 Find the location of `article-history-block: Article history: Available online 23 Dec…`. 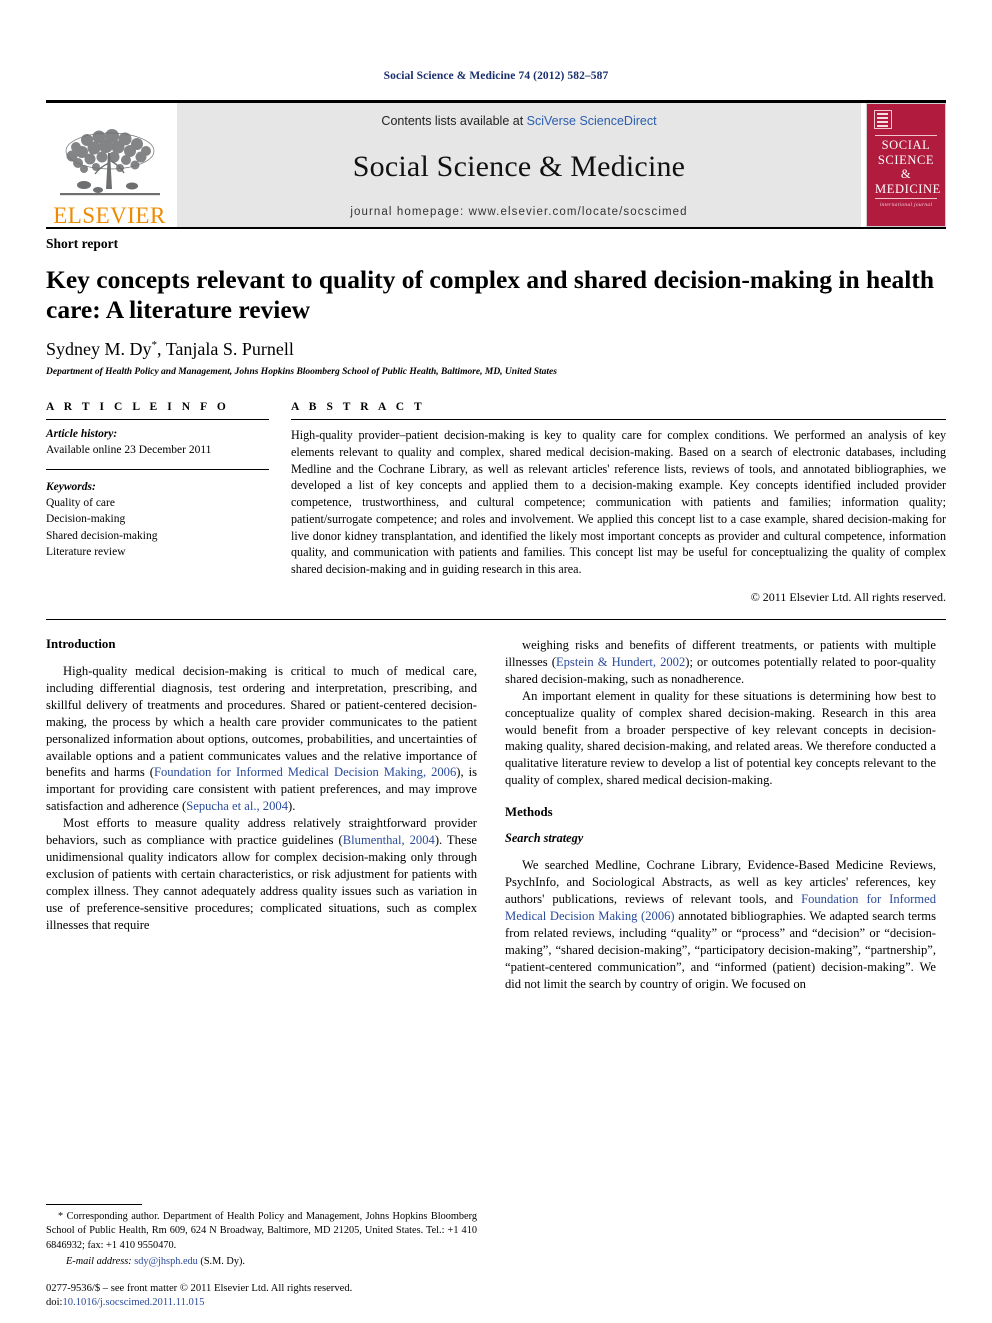

article-history-block: Article history: Available online 23 Dec… is located at coordinates (157, 442).